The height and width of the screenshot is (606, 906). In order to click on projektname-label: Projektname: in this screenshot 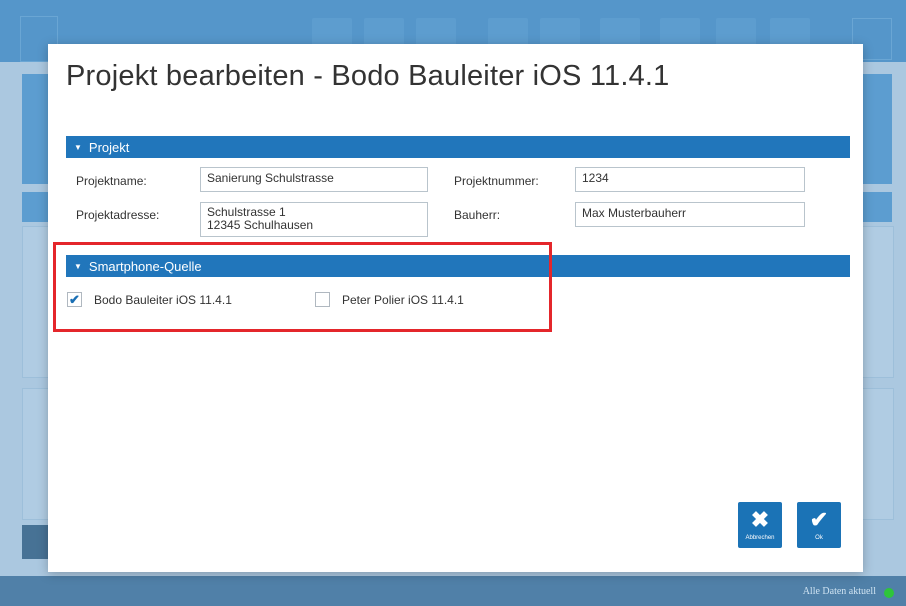, I will do `click(111, 181)`.